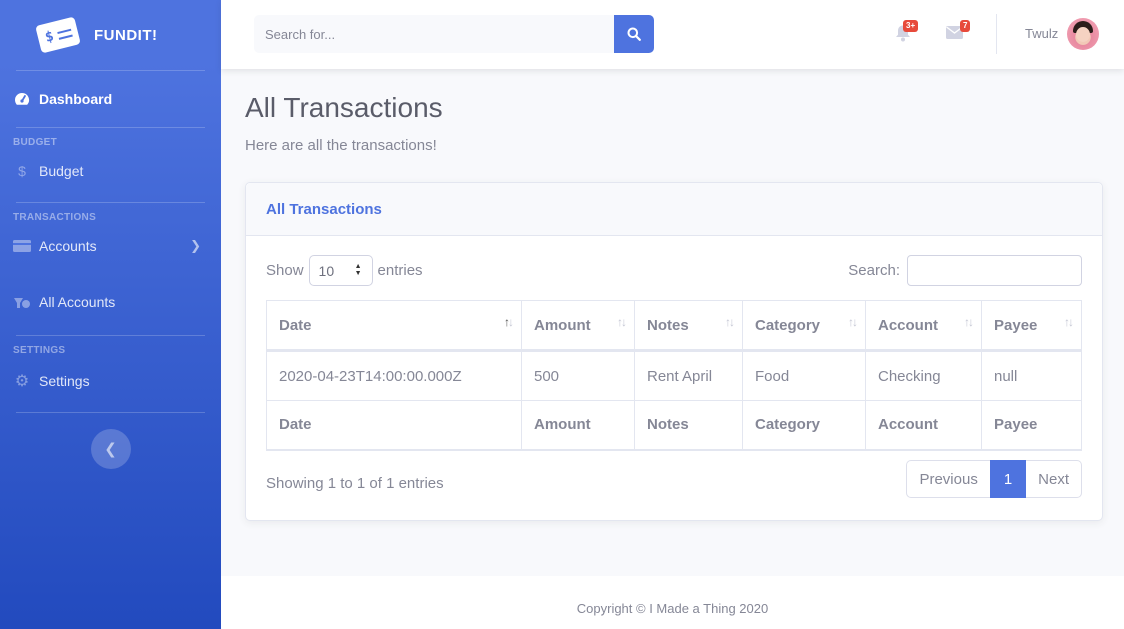 The image size is (1124, 629). Describe the element at coordinates (400, 270) in the screenshot. I see `entries-label: entries` at that location.